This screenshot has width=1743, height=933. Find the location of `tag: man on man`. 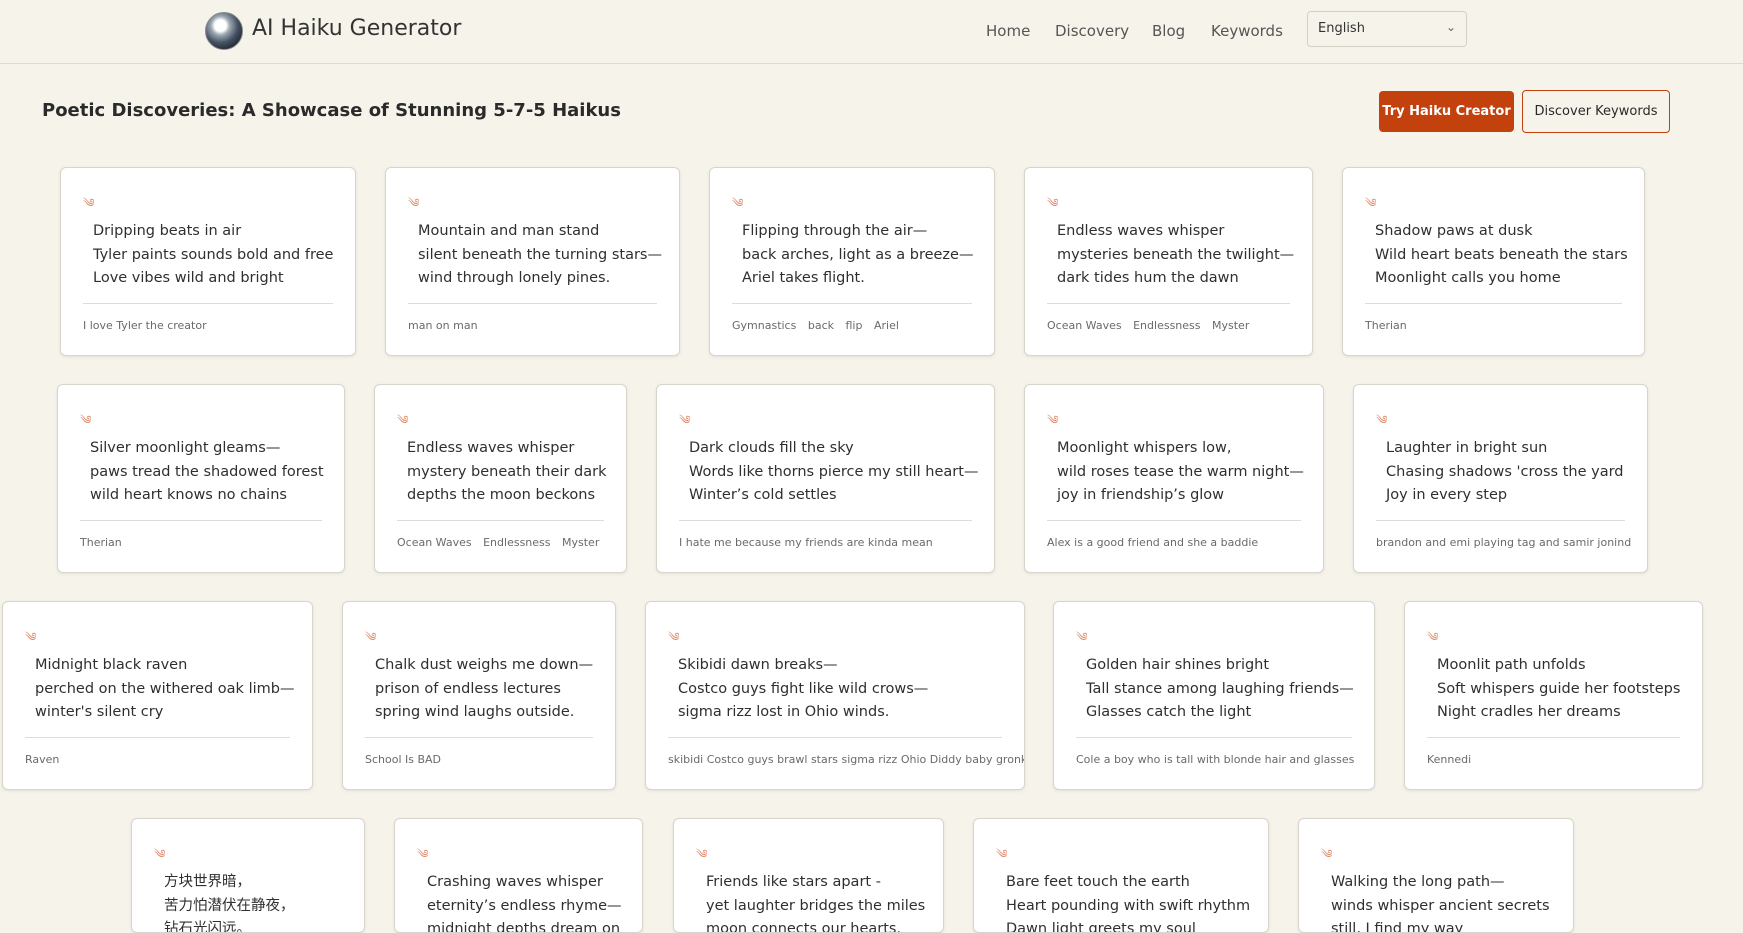

tag: man on man is located at coordinates (443, 325).